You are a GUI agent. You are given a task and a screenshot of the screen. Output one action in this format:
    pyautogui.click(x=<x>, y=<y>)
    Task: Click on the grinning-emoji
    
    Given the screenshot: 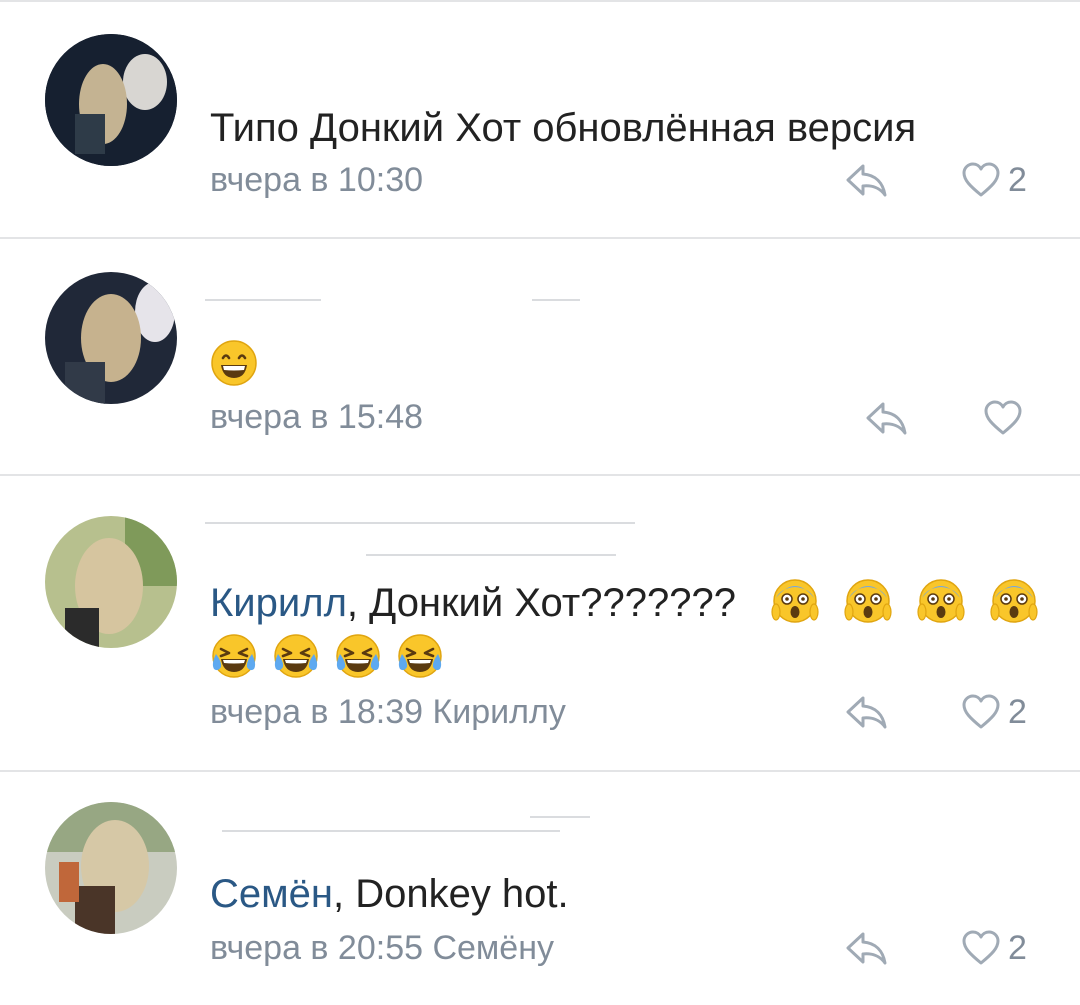 What is the action you would take?
    pyautogui.click(x=234, y=363)
    